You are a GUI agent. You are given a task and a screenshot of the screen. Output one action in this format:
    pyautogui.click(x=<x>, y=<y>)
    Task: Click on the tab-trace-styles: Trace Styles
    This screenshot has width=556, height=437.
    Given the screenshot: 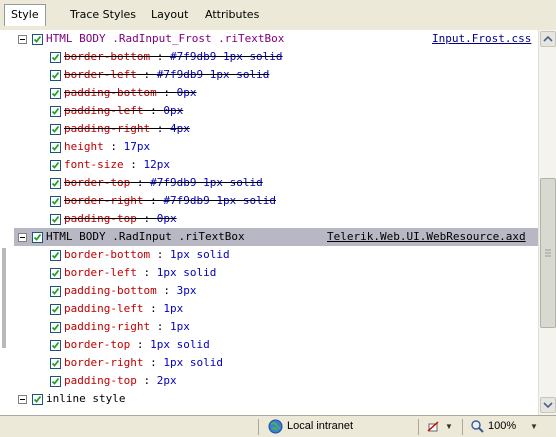 What is the action you would take?
    pyautogui.click(x=103, y=15)
    